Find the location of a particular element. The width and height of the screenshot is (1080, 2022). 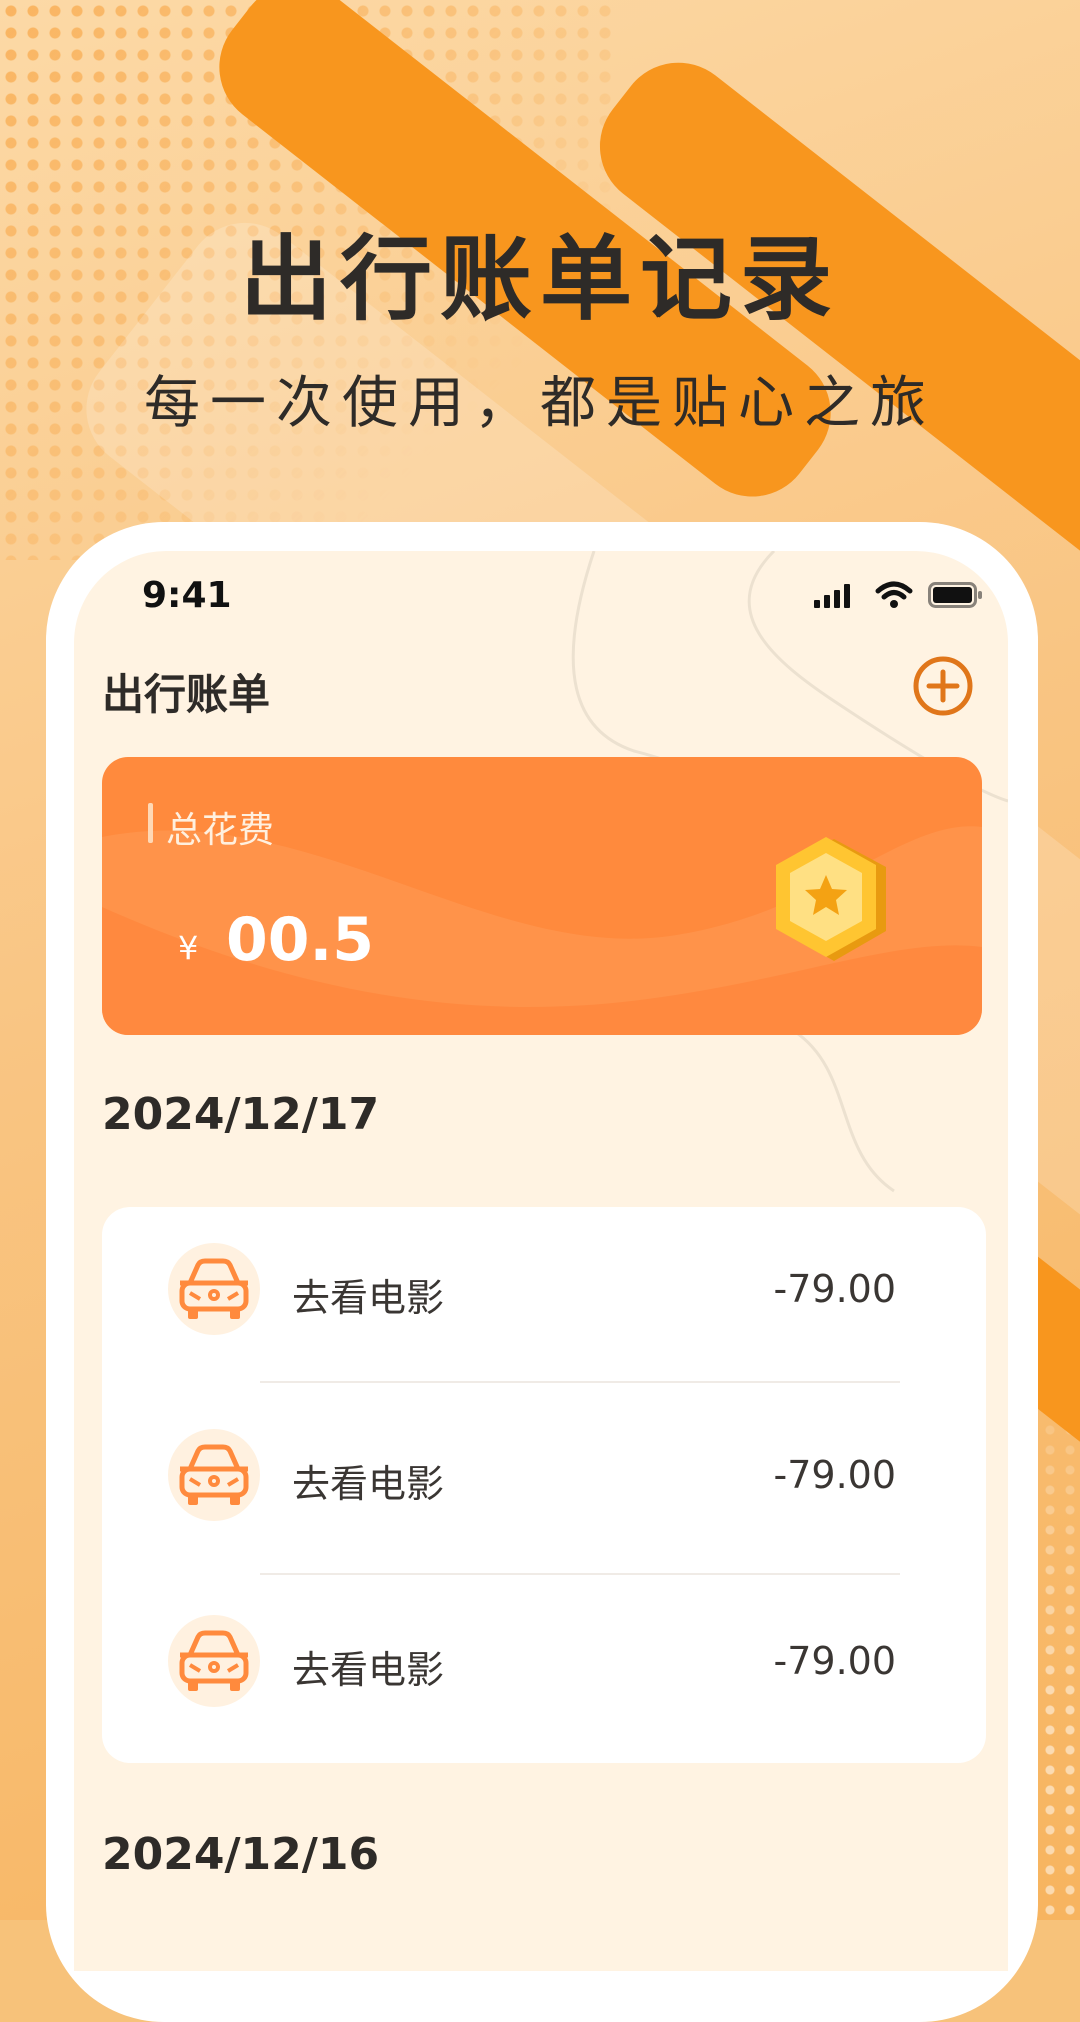

plus-circle-icon is located at coordinates (943, 686).